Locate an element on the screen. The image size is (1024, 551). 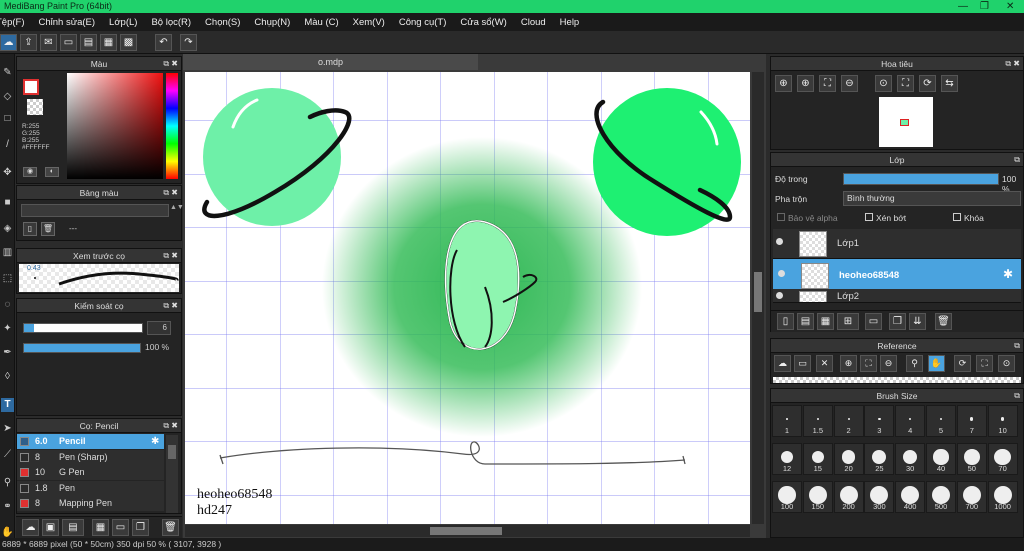
lasso-tool-icon: ◌ is located at coordinates (7, 305).